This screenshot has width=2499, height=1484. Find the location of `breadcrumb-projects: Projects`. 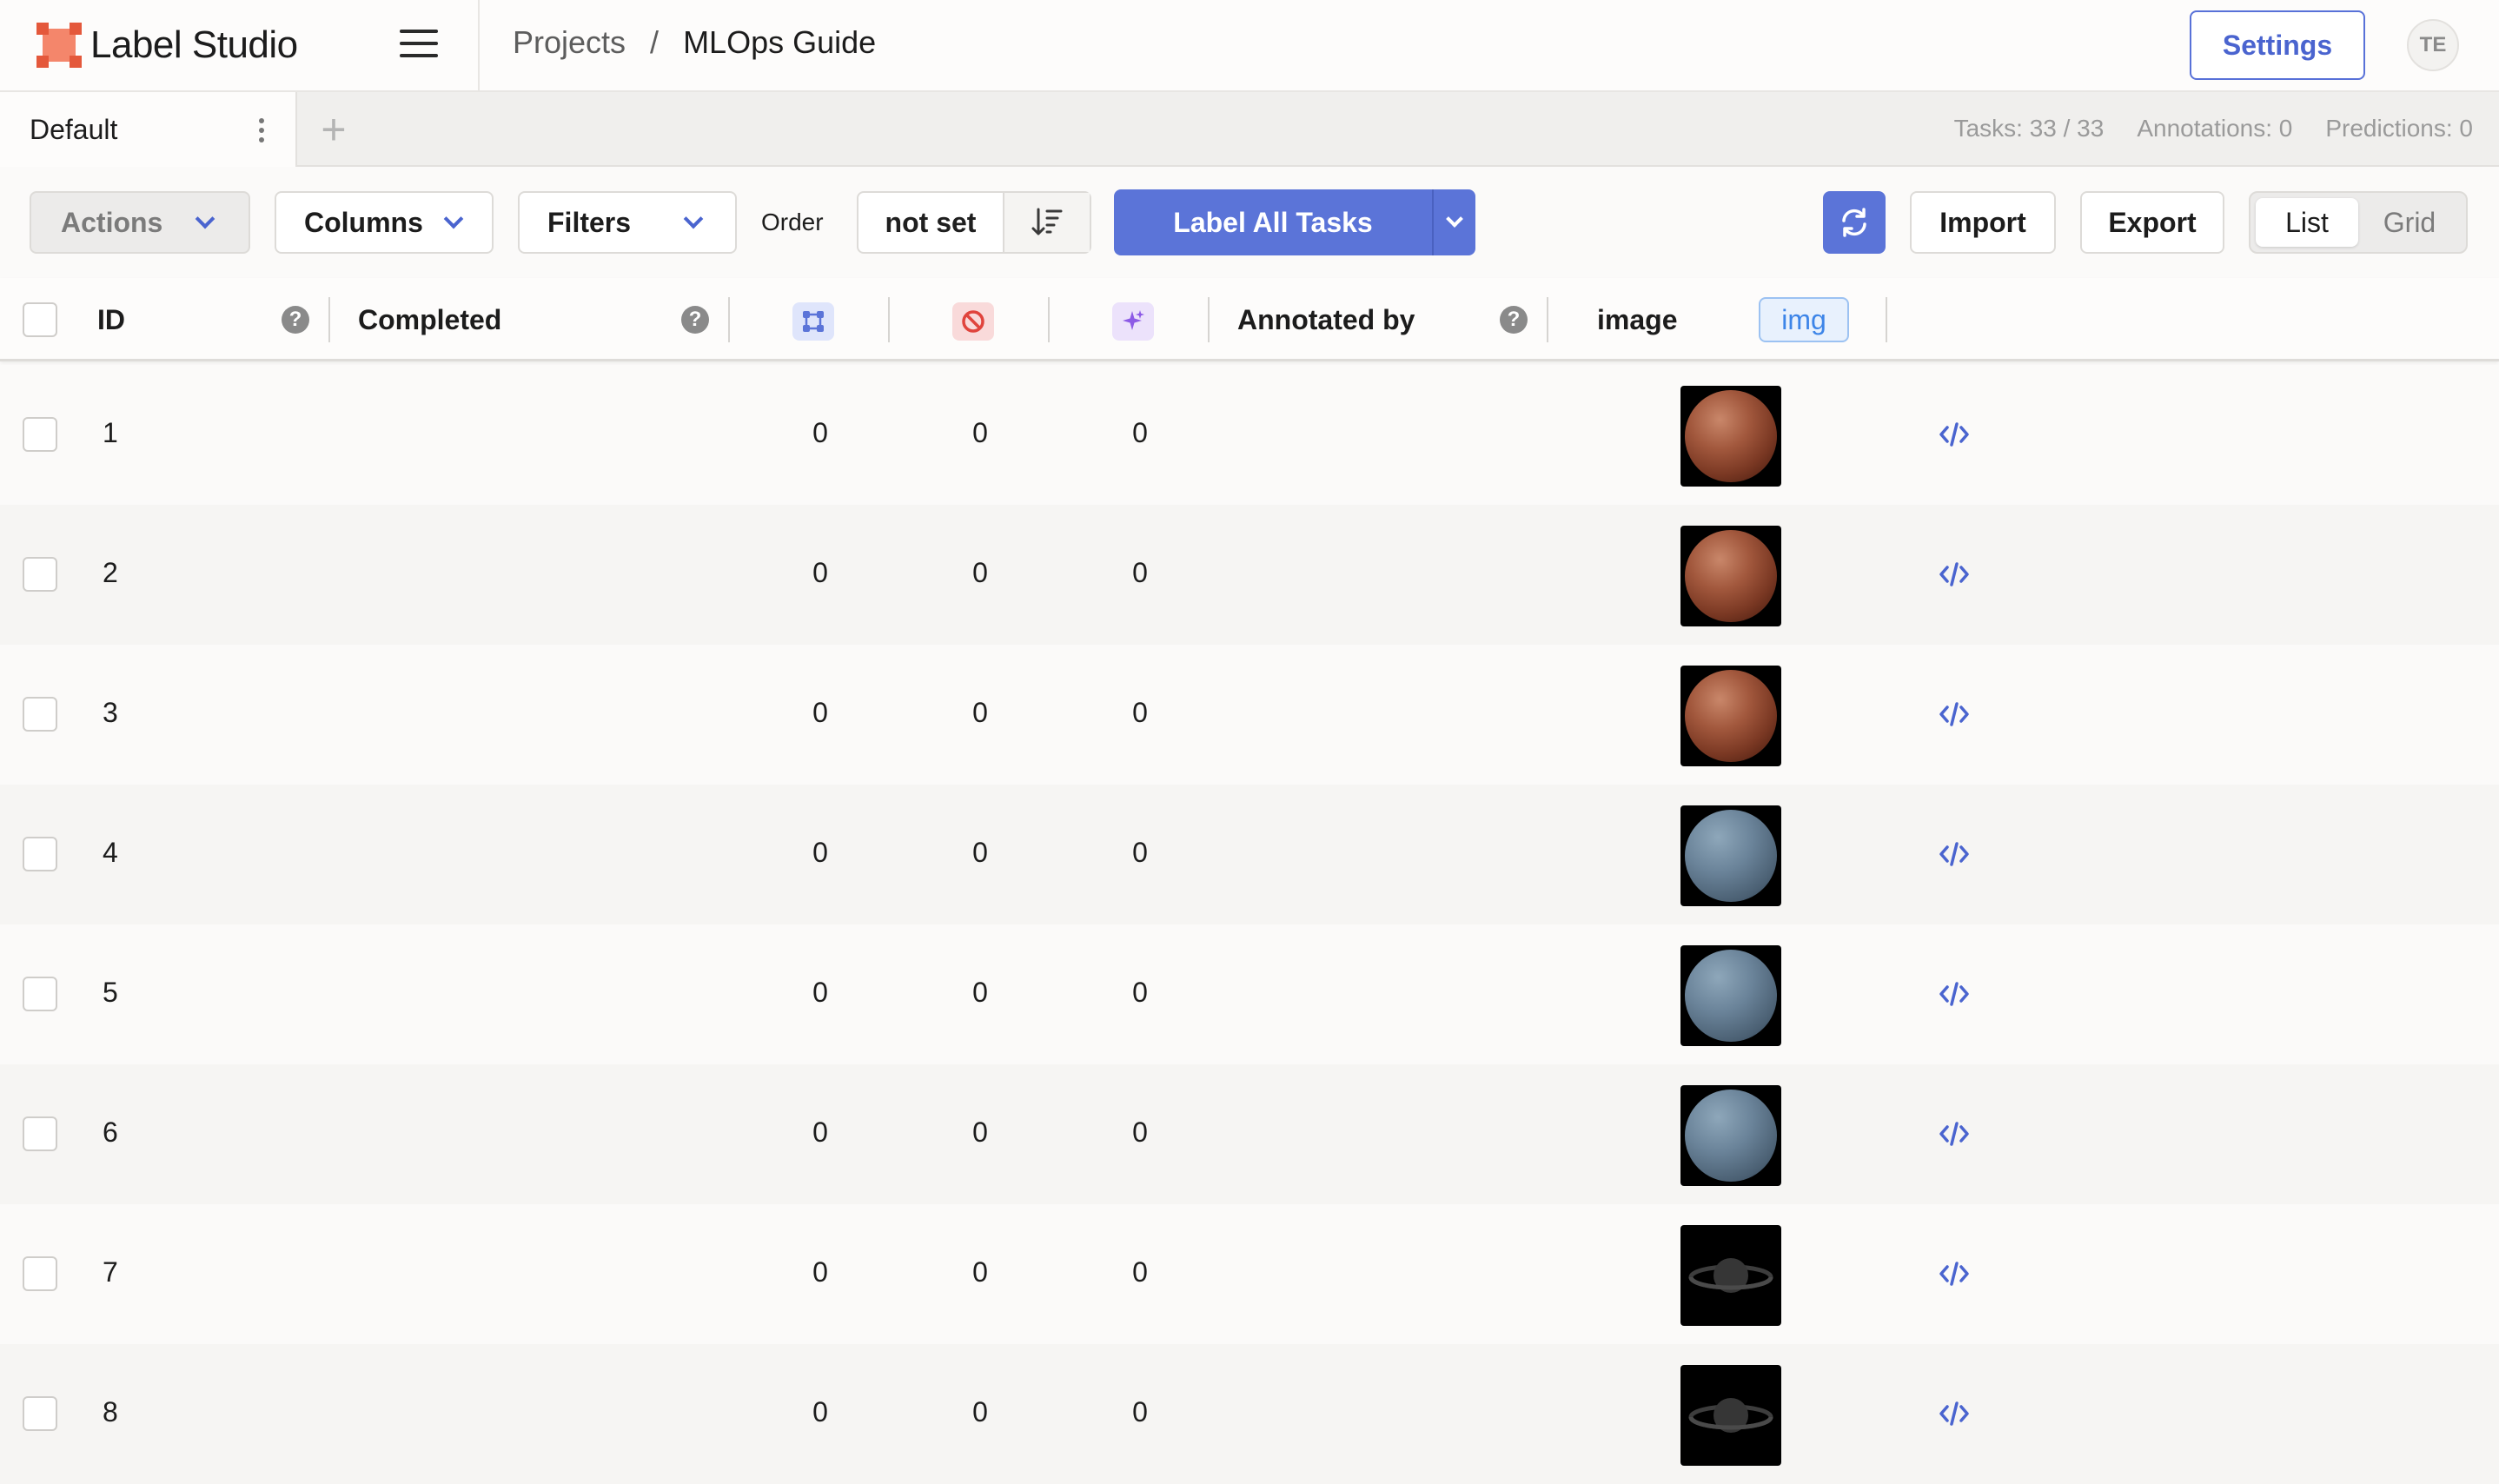

breadcrumb-projects: Projects is located at coordinates (569, 42).